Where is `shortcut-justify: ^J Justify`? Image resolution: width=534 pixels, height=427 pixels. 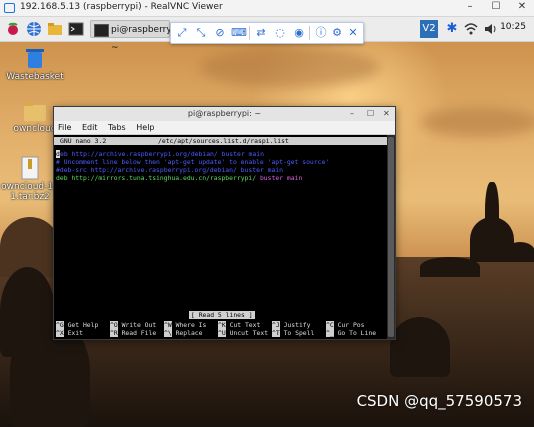
shortcut-justify: ^J Justify is located at coordinates (291, 325).